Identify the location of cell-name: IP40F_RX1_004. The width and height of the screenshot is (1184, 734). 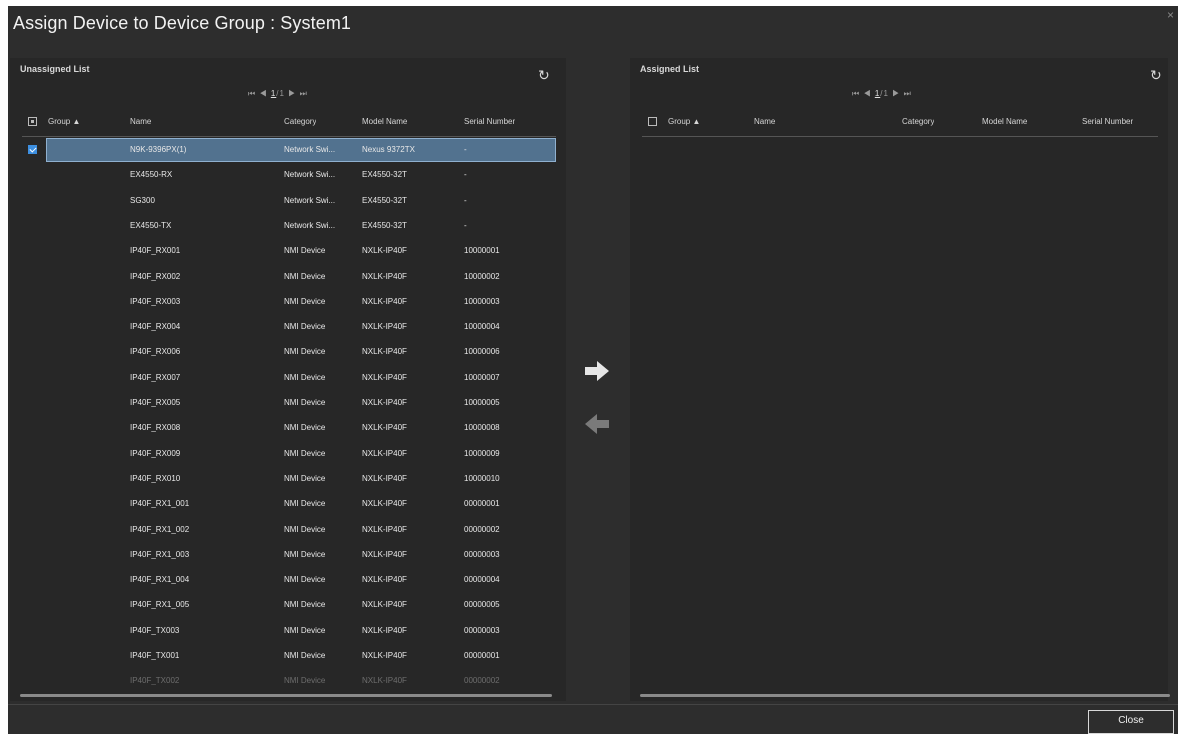
(160, 580).